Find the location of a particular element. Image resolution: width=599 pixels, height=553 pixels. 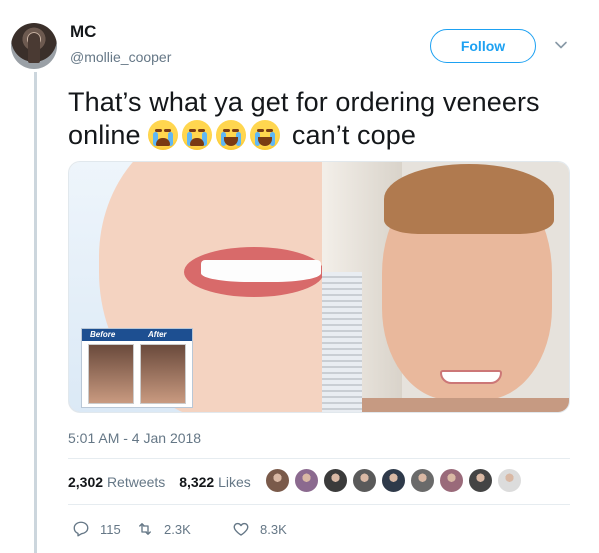

retweets-label: Retweets is located at coordinates (136, 482).